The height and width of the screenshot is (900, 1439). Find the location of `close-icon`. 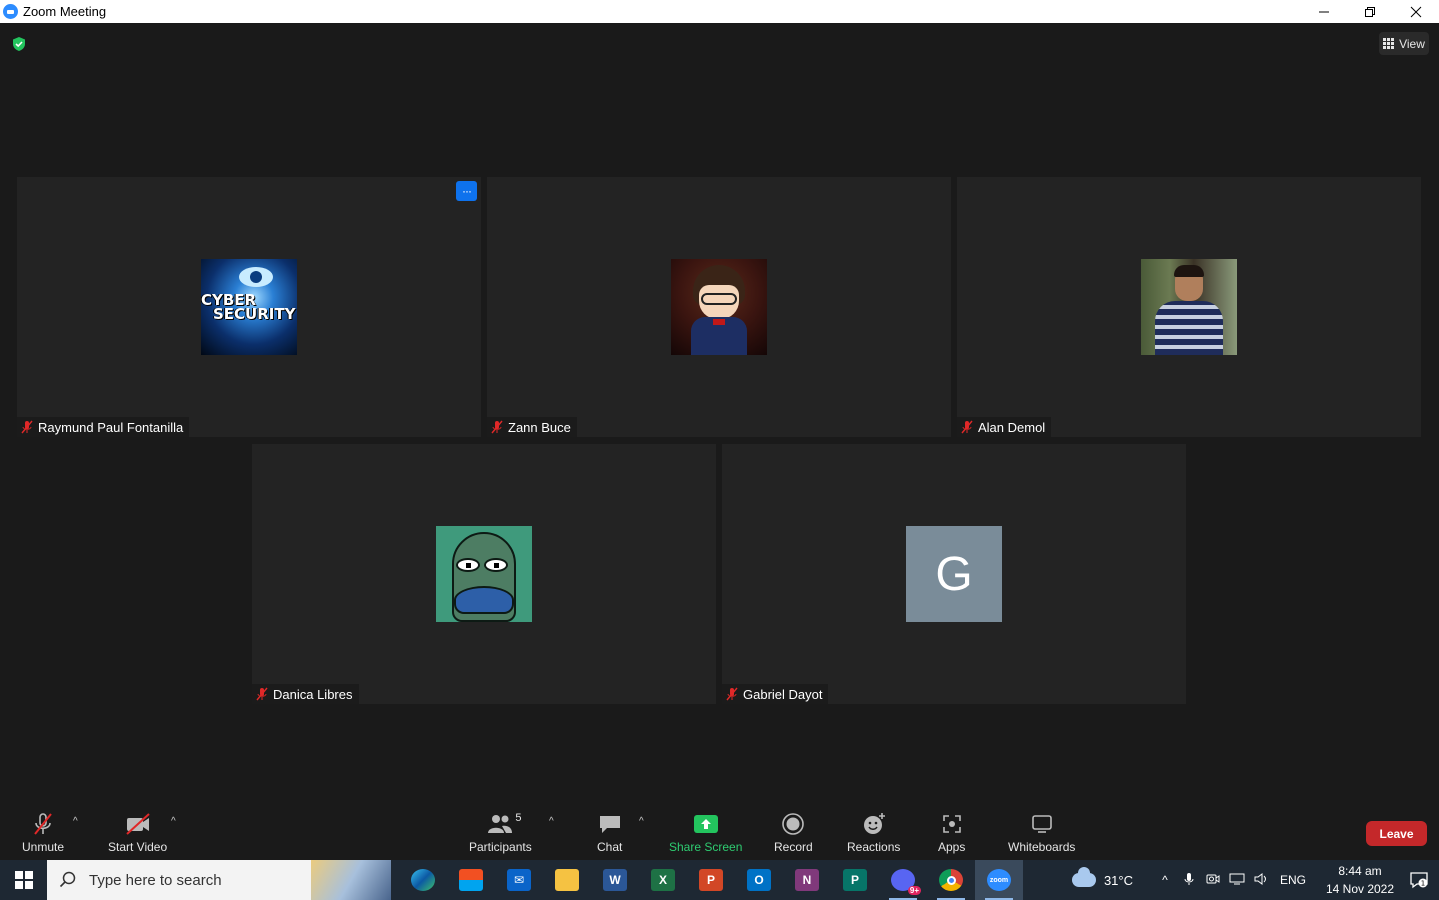

close-icon is located at coordinates (1416, 11).